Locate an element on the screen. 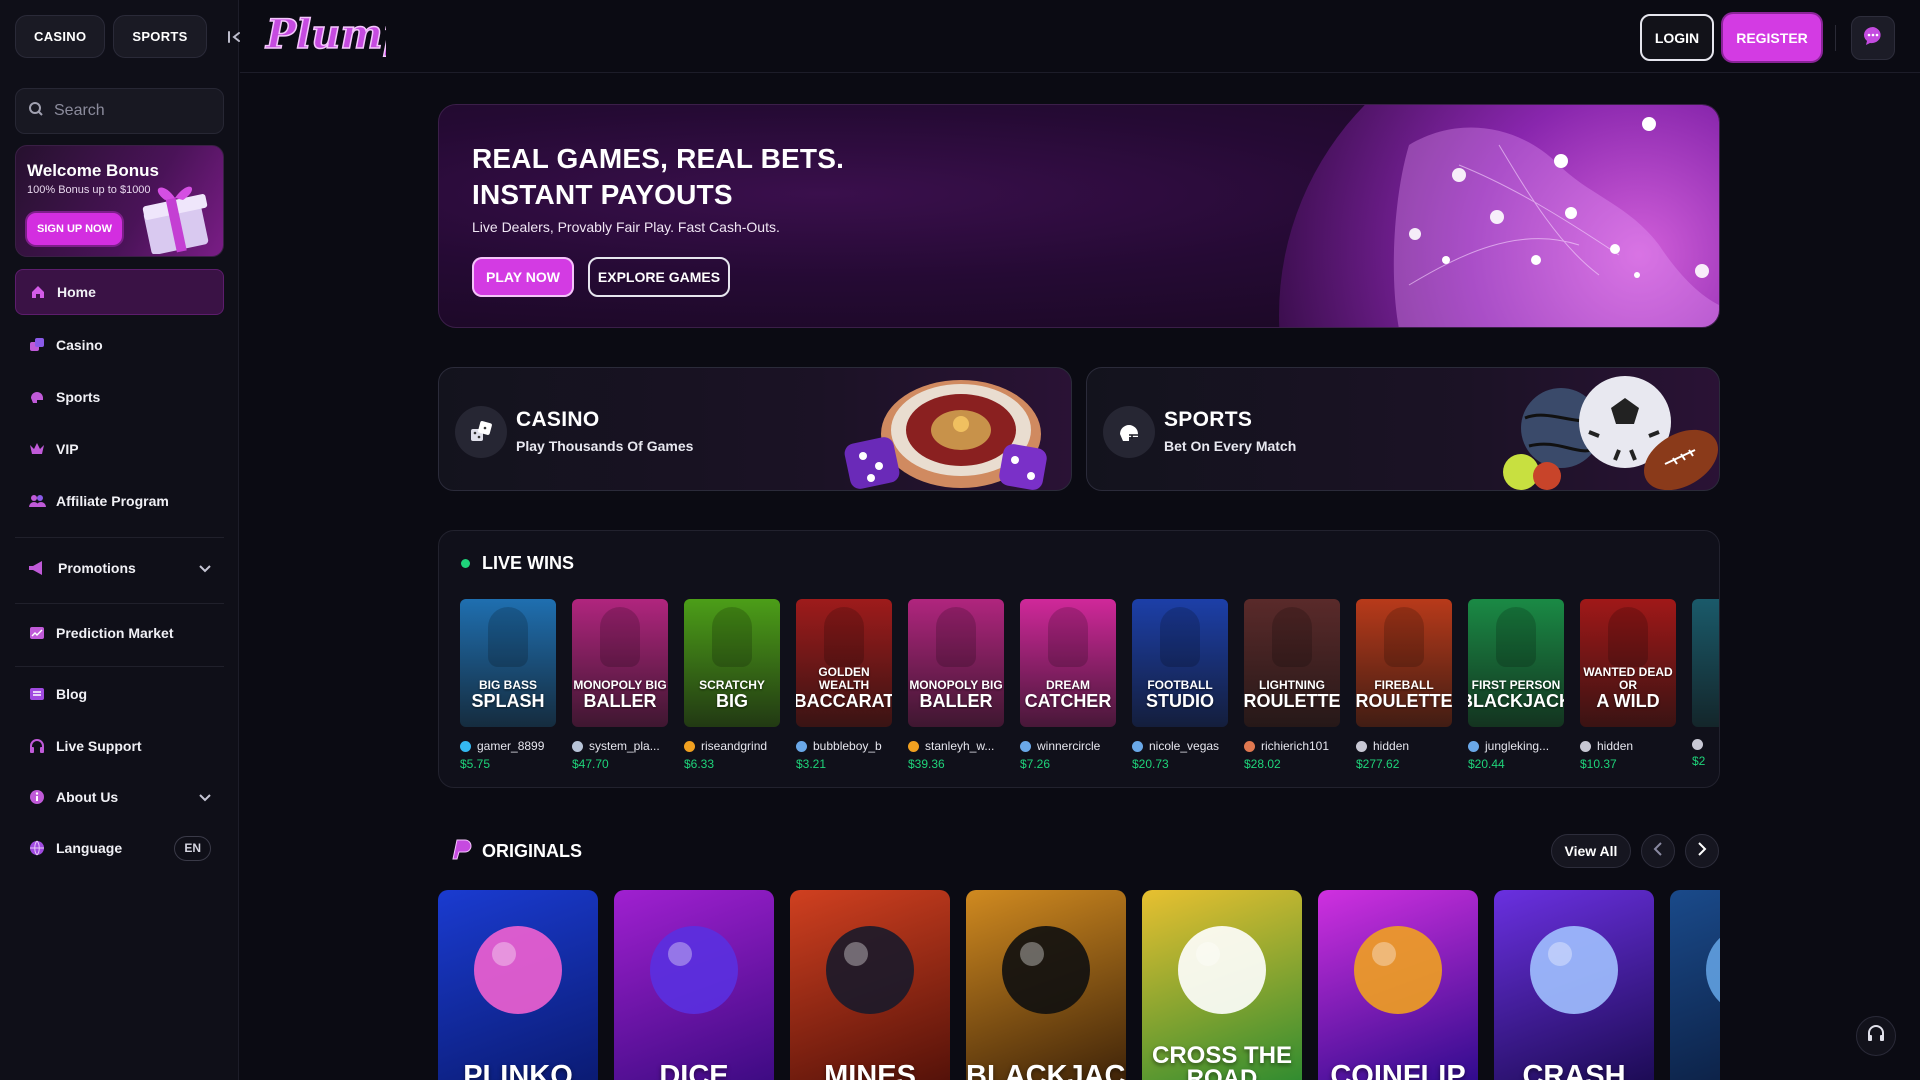  login-button: LOGIN is located at coordinates (1677, 37).